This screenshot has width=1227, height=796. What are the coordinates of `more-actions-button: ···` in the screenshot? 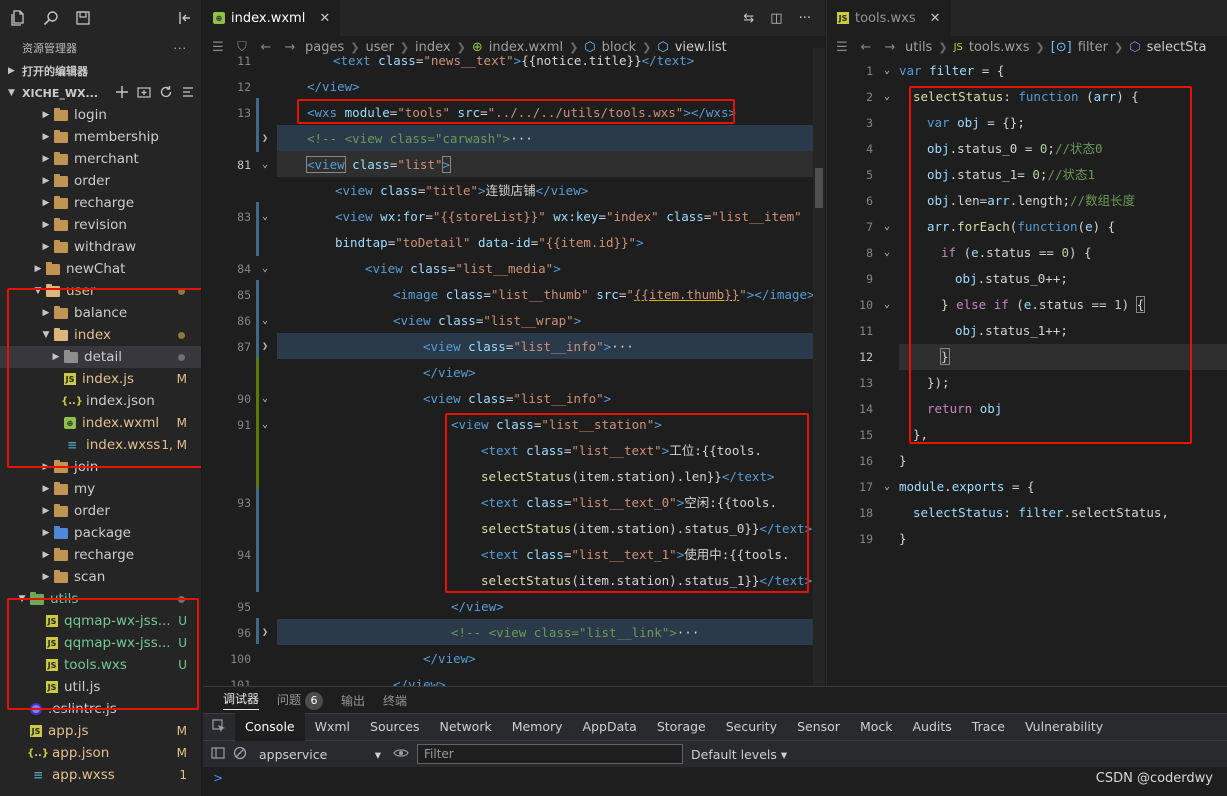 It's located at (181, 48).